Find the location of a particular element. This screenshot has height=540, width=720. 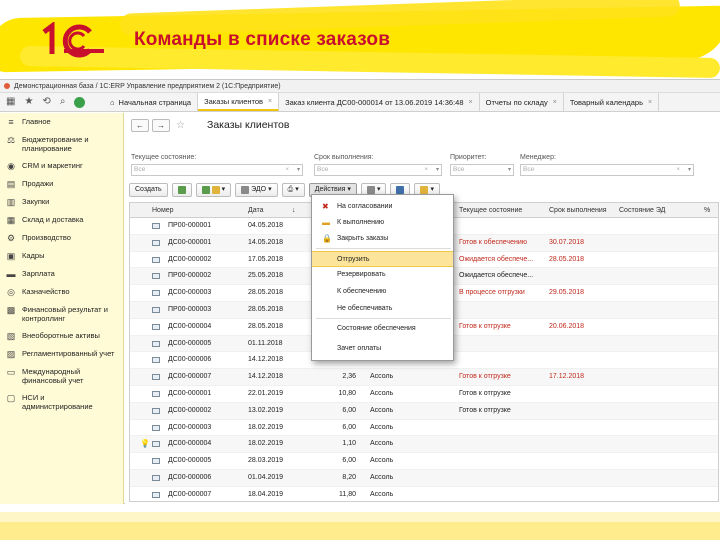

tab-home: ⌂ Начальная страница is located at coordinates (151, 102).